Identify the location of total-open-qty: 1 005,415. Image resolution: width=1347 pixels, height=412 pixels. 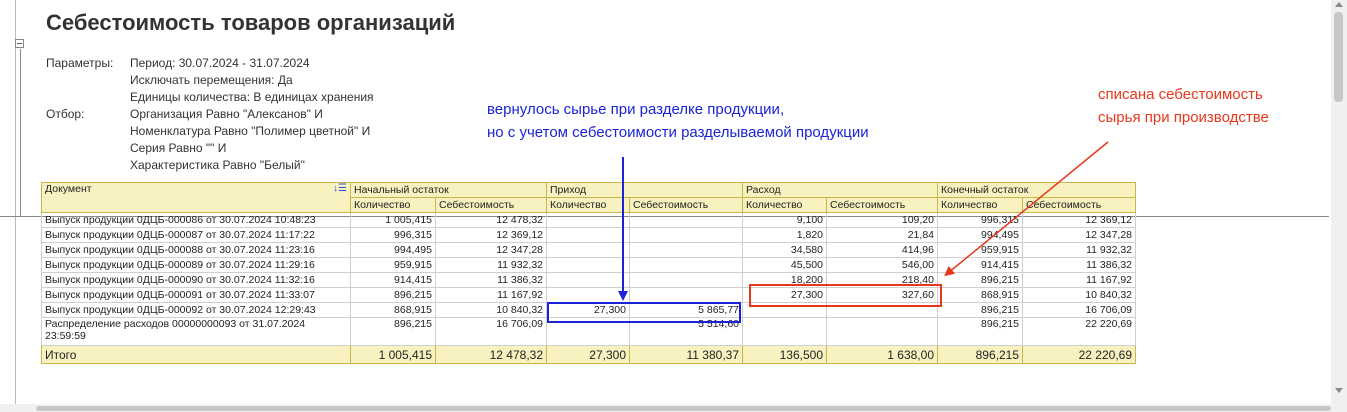
(393, 354).